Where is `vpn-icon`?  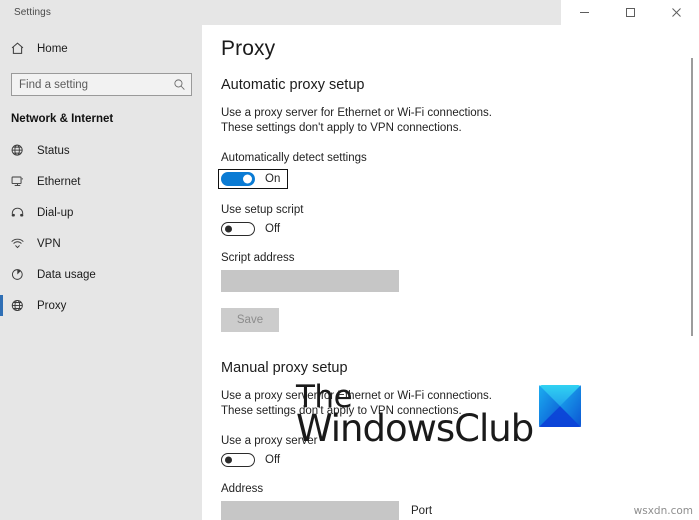
vpn-icon is located at coordinates (21, 243).